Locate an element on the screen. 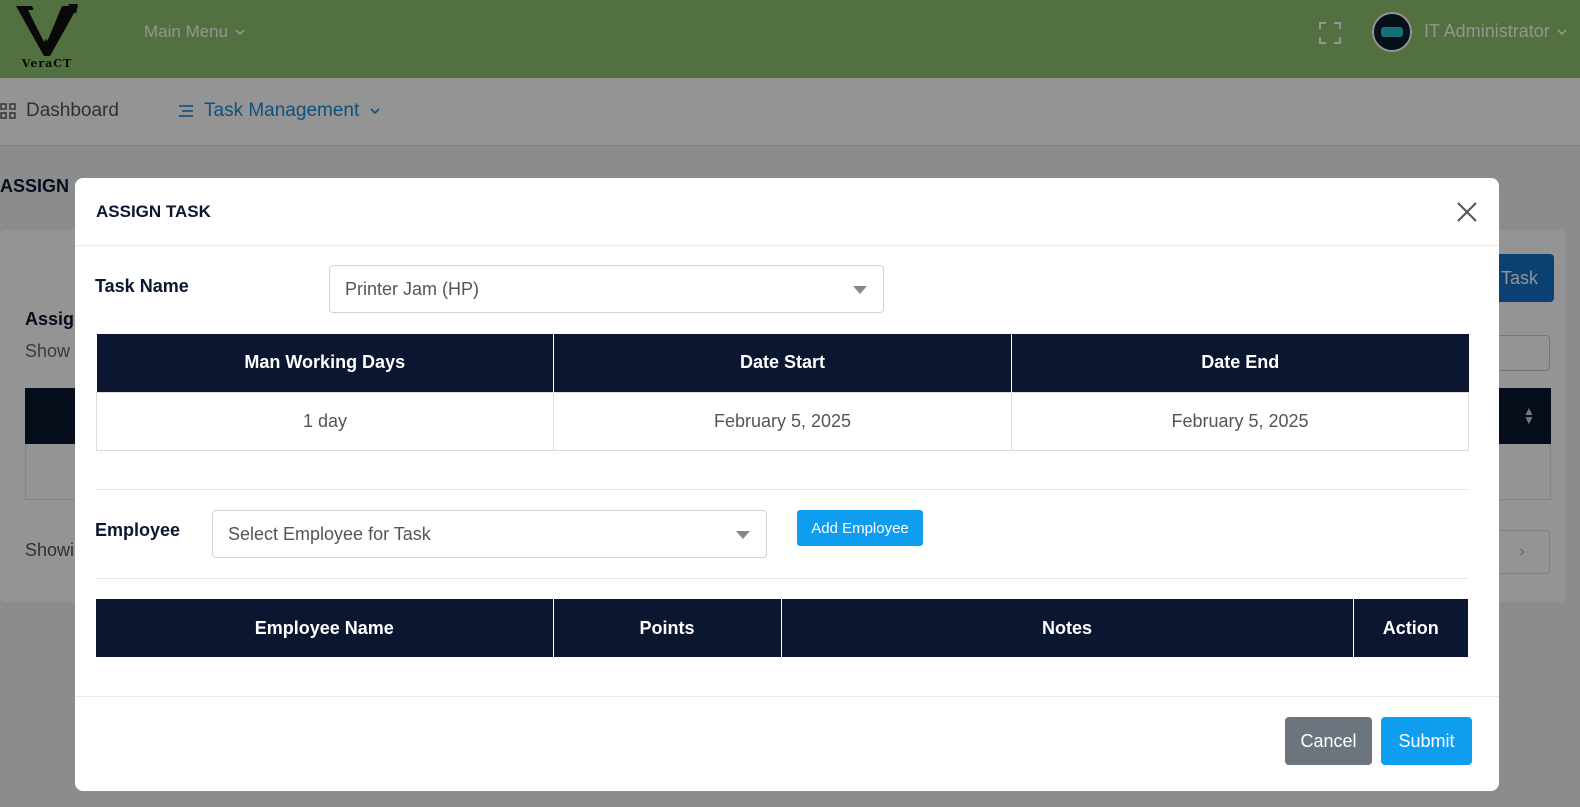  task-name-label: Task Name is located at coordinates (142, 286).